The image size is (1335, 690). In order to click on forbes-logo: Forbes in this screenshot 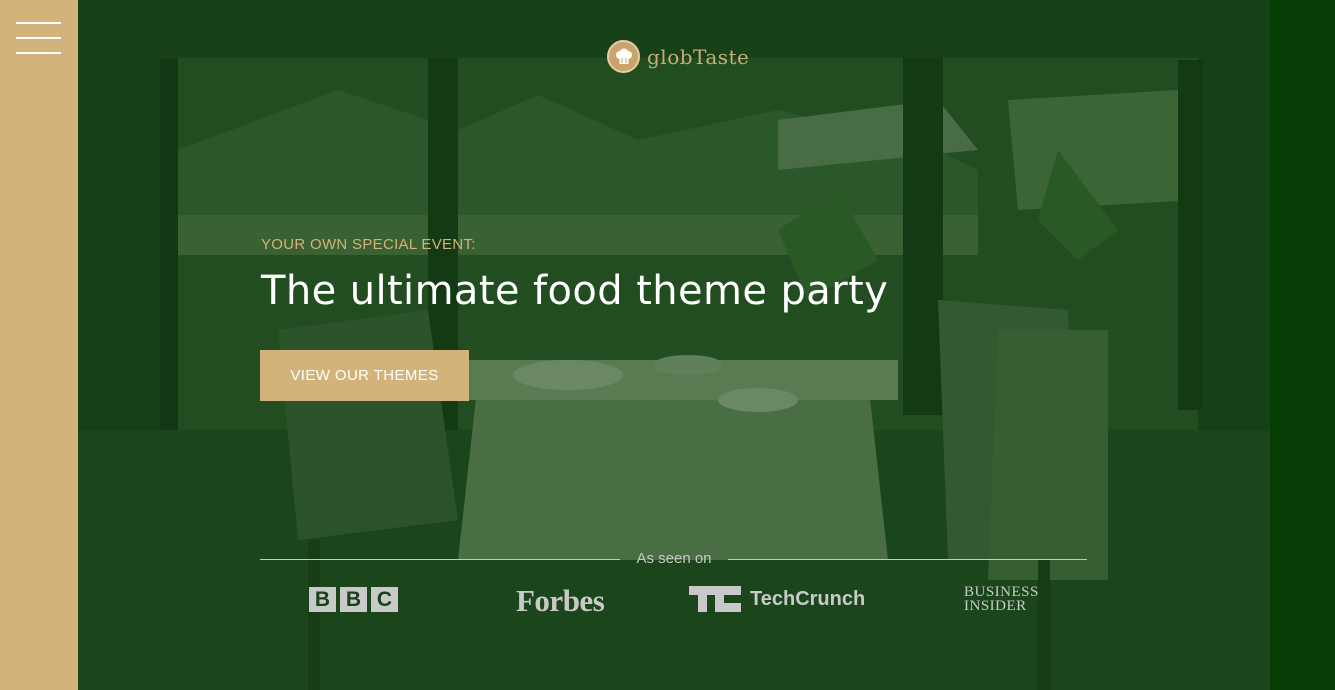, I will do `click(560, 601)`.